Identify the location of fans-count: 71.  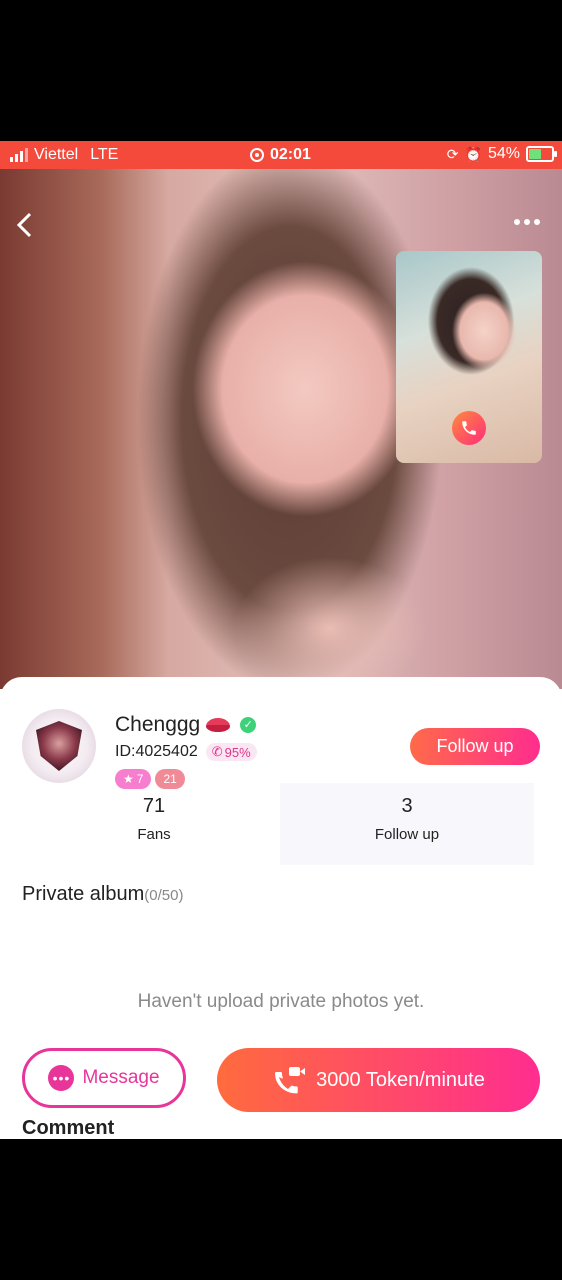
(154, 806).